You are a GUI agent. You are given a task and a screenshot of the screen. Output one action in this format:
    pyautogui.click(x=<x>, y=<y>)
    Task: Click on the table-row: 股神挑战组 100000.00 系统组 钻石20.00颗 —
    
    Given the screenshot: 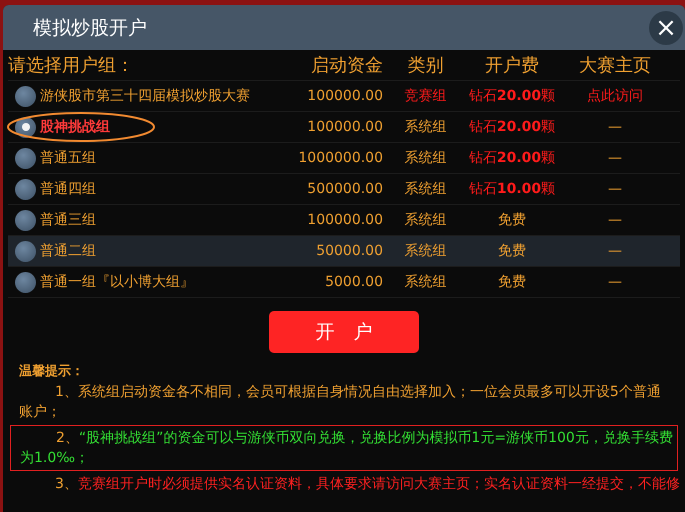 What is the action you would take?
    pyautogui.click(x=344, y=127)
    